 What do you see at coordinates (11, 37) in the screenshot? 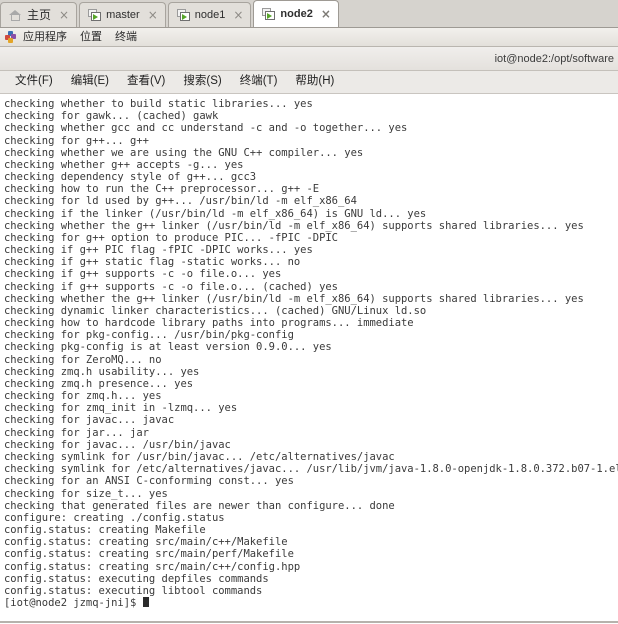
I see `gnome-foot-icon` at bounding box center [11, 37].